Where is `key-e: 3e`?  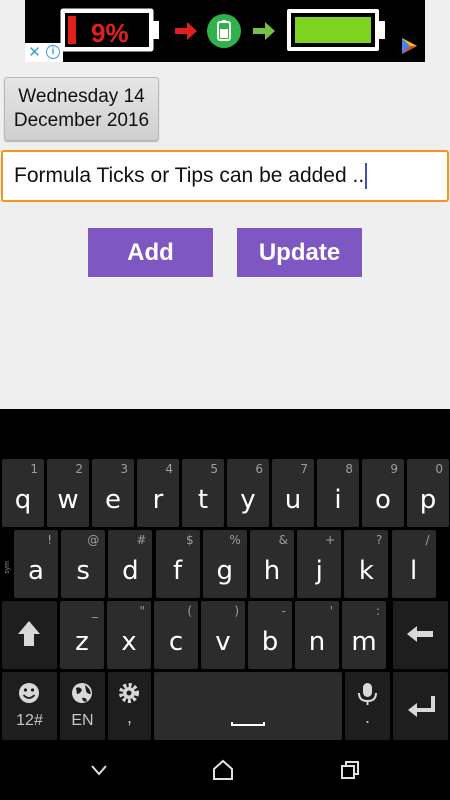 key-e: 3e is located at coordinates (113, 493).